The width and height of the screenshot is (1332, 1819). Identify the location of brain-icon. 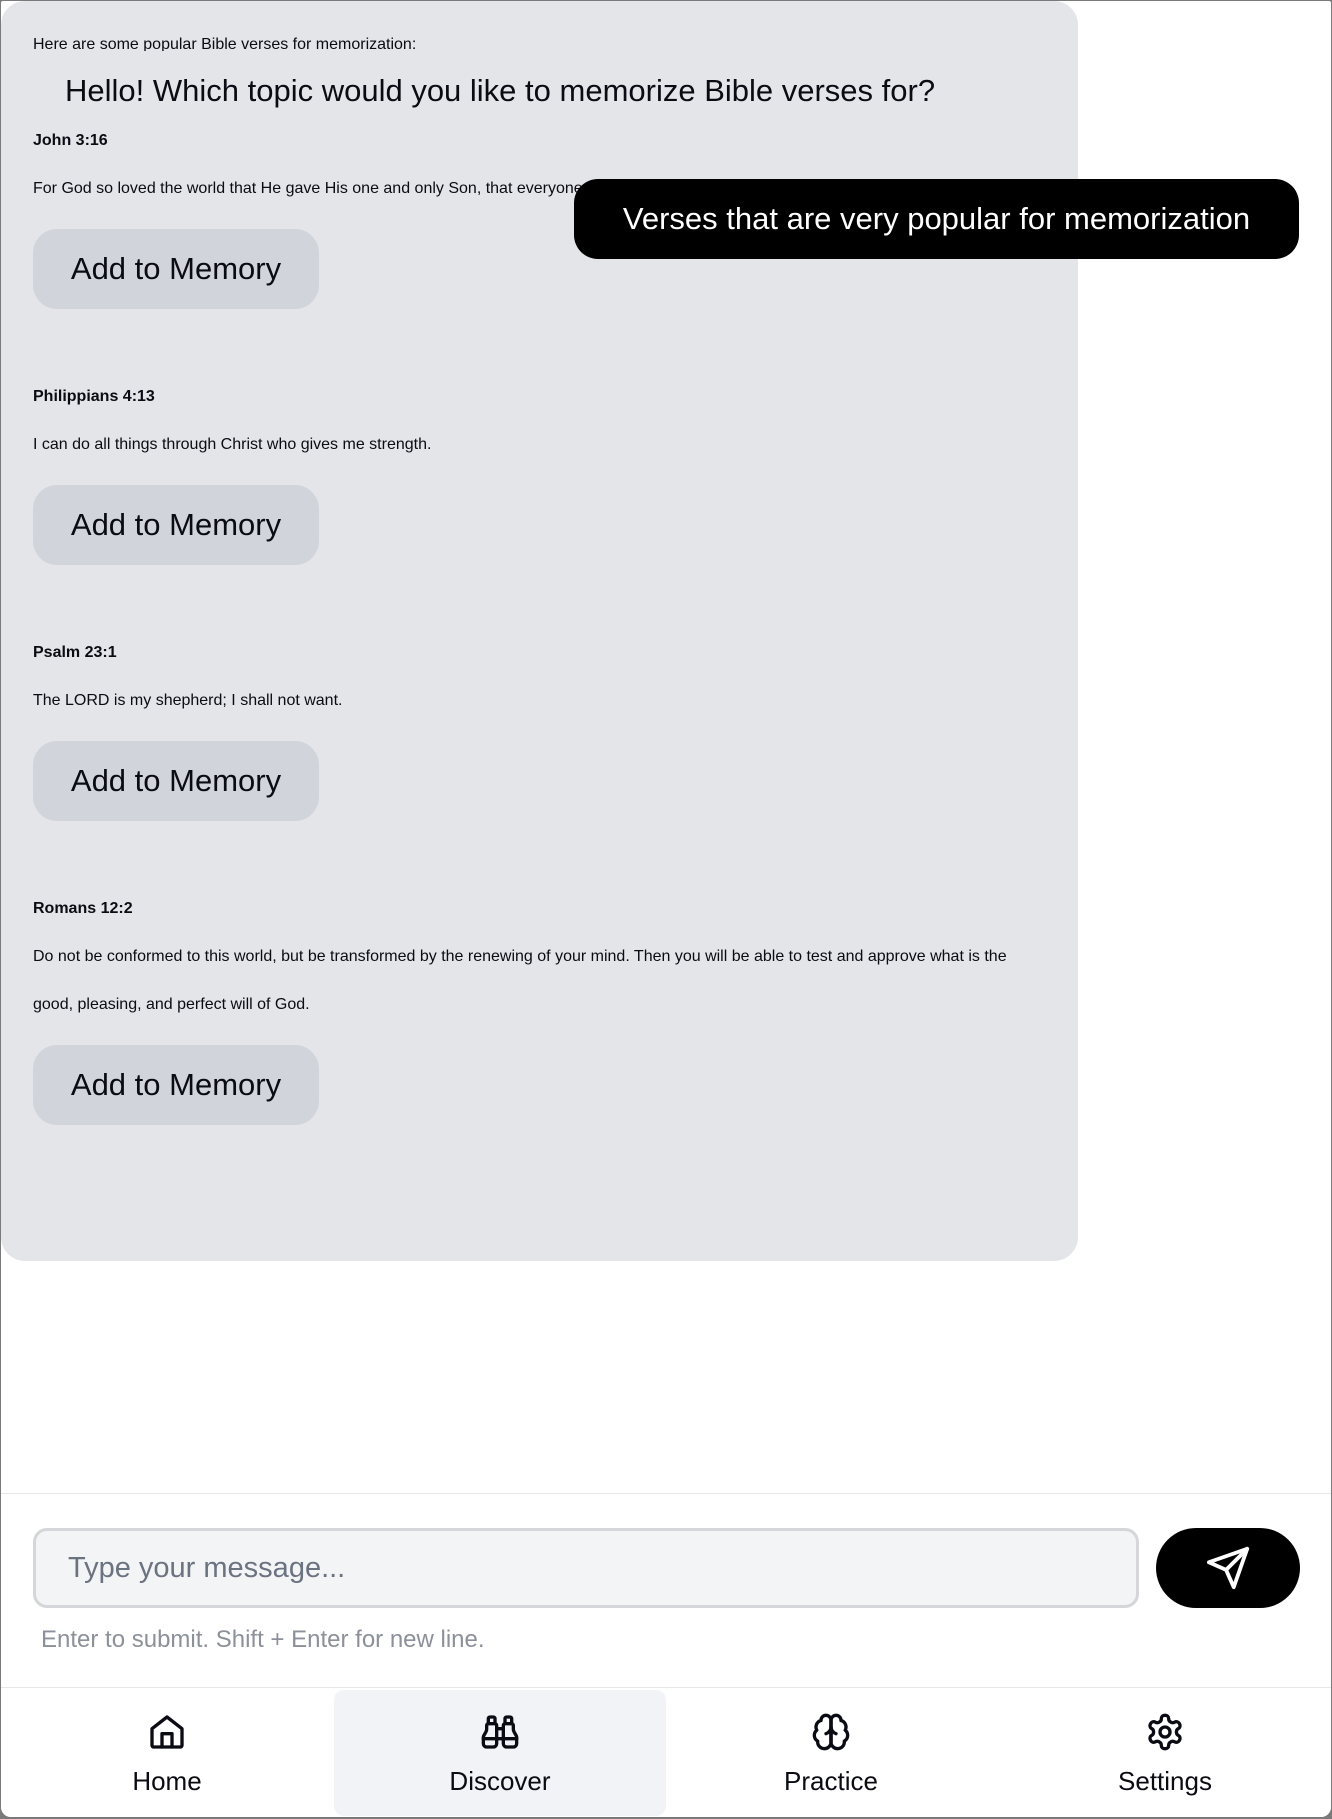
(831, 1732).